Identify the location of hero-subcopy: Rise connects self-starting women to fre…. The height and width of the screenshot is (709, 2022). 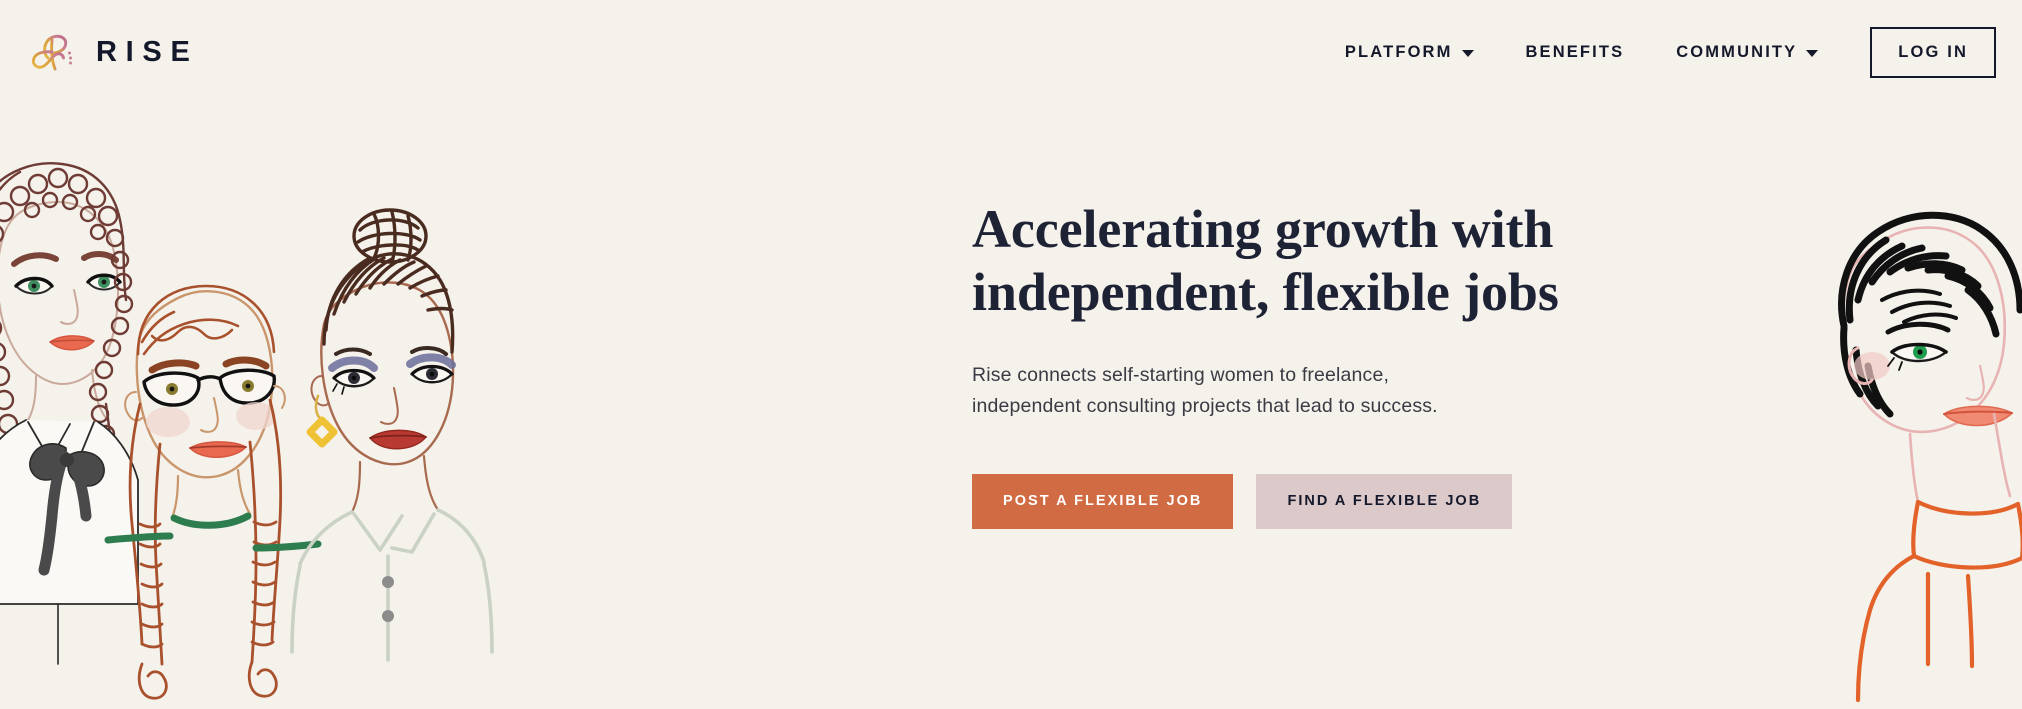
(1205, 390).